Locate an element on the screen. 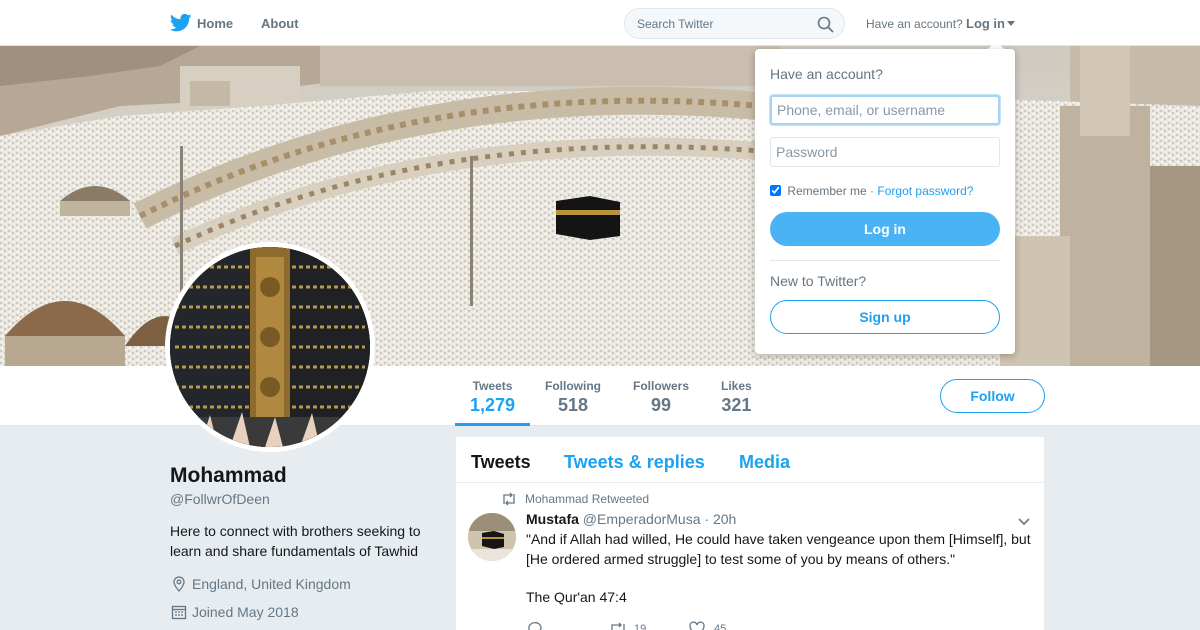 The image size is (1200, 630). reply-icon is located at coordinates (535, 626).